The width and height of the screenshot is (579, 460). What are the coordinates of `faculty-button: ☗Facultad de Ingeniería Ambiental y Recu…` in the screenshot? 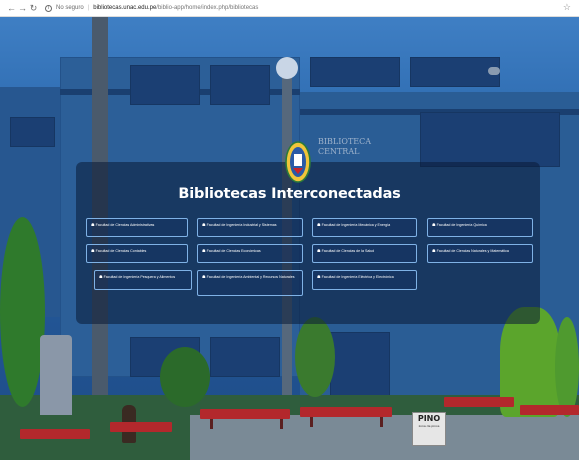 It's located at (250, 283).